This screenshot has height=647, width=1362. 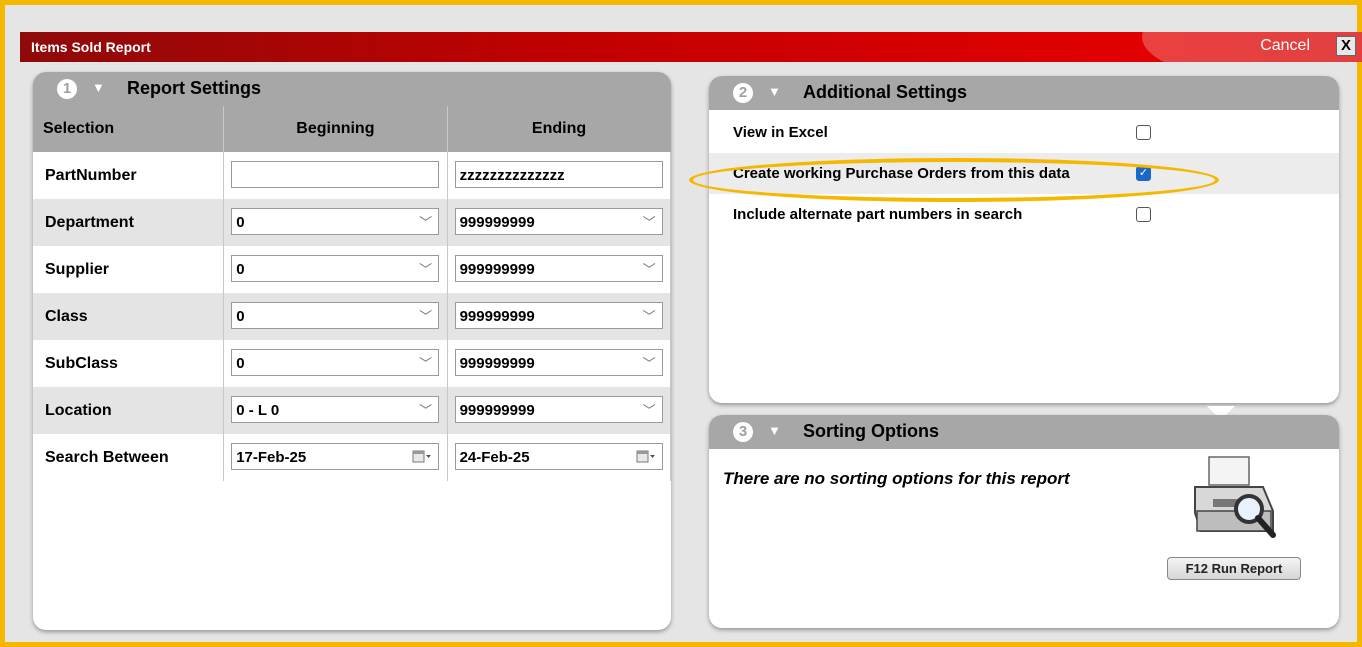 I want to click on table-row: PartNumber zzzzzzzzzzzzzz, so click(x=352, y=175).